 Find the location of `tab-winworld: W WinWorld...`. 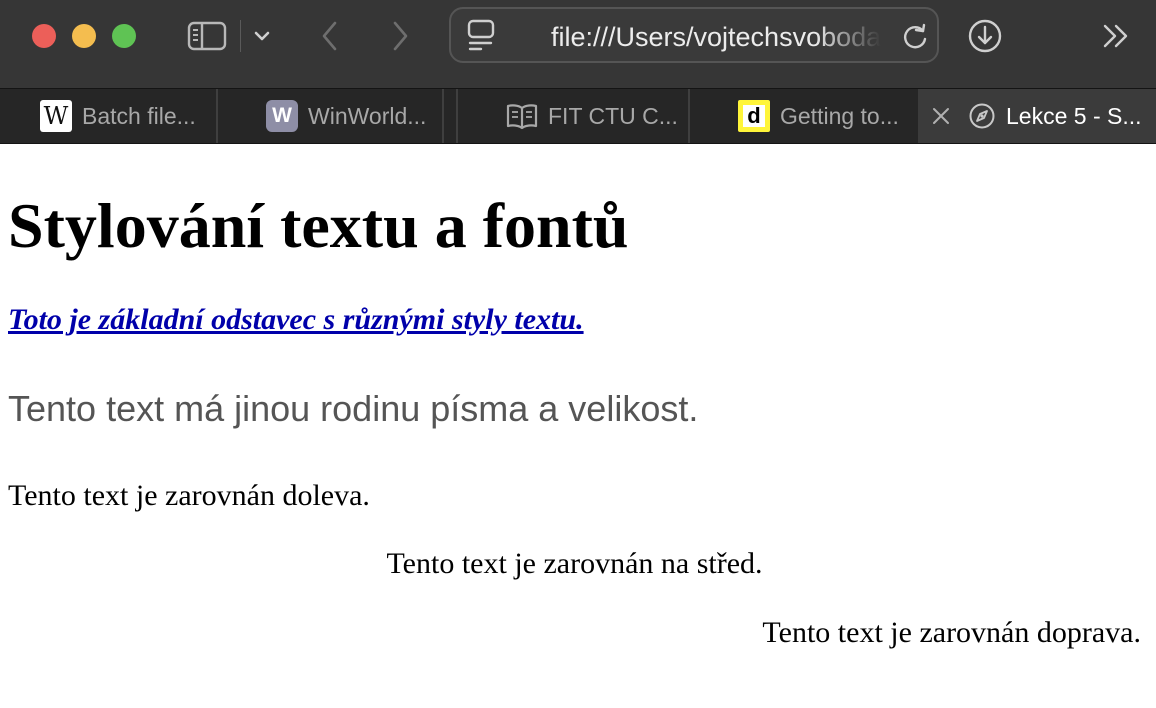

tab-winworld: W WinWorld... is located at coordinates (354, 116).